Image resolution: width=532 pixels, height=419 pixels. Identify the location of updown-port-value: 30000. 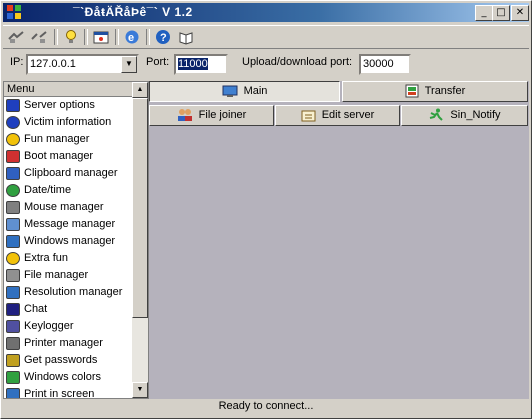
(378, 64).